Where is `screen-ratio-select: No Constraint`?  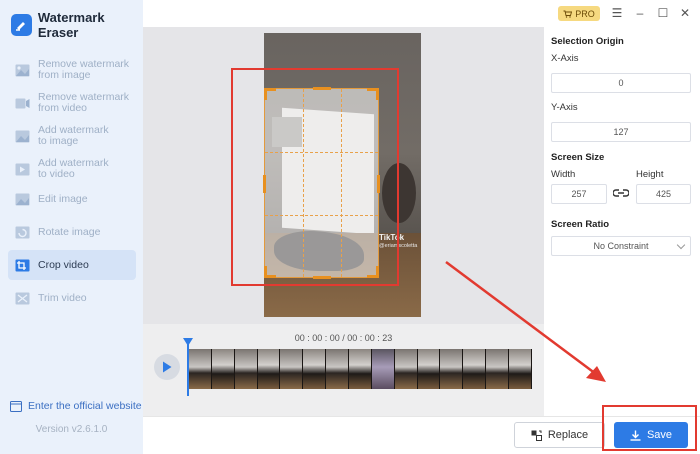
screen-ratio-select: No Constraint is located at coordinates (621, 246).